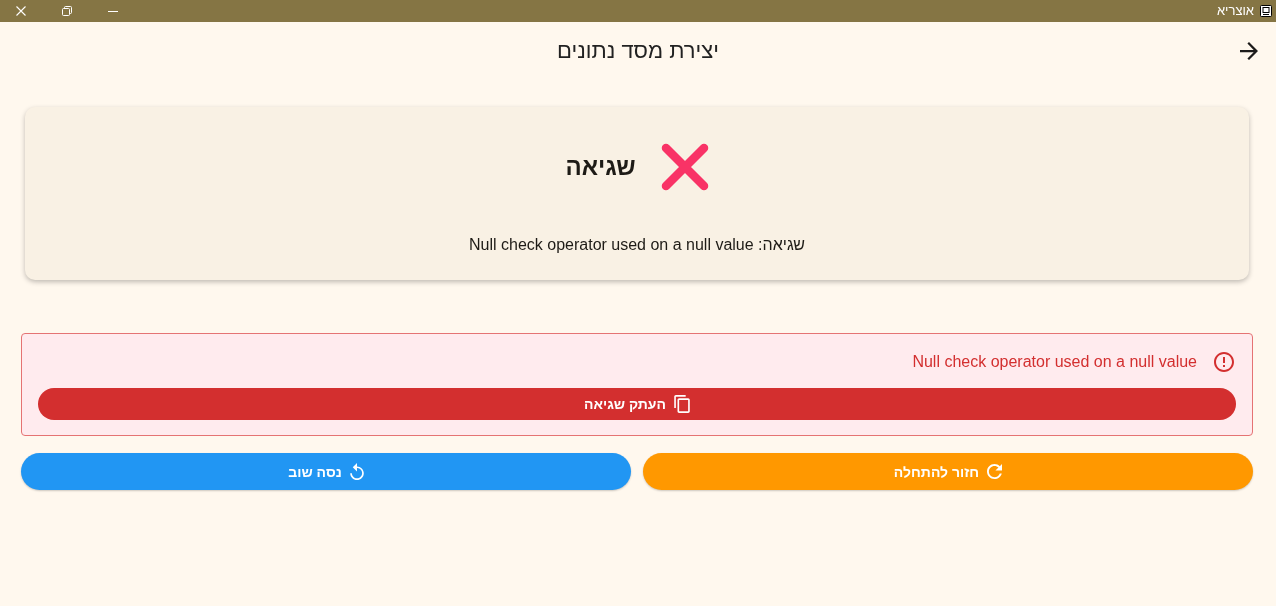  I want to click on page-title: יצירת מסד נתונים, so click(638, 51).